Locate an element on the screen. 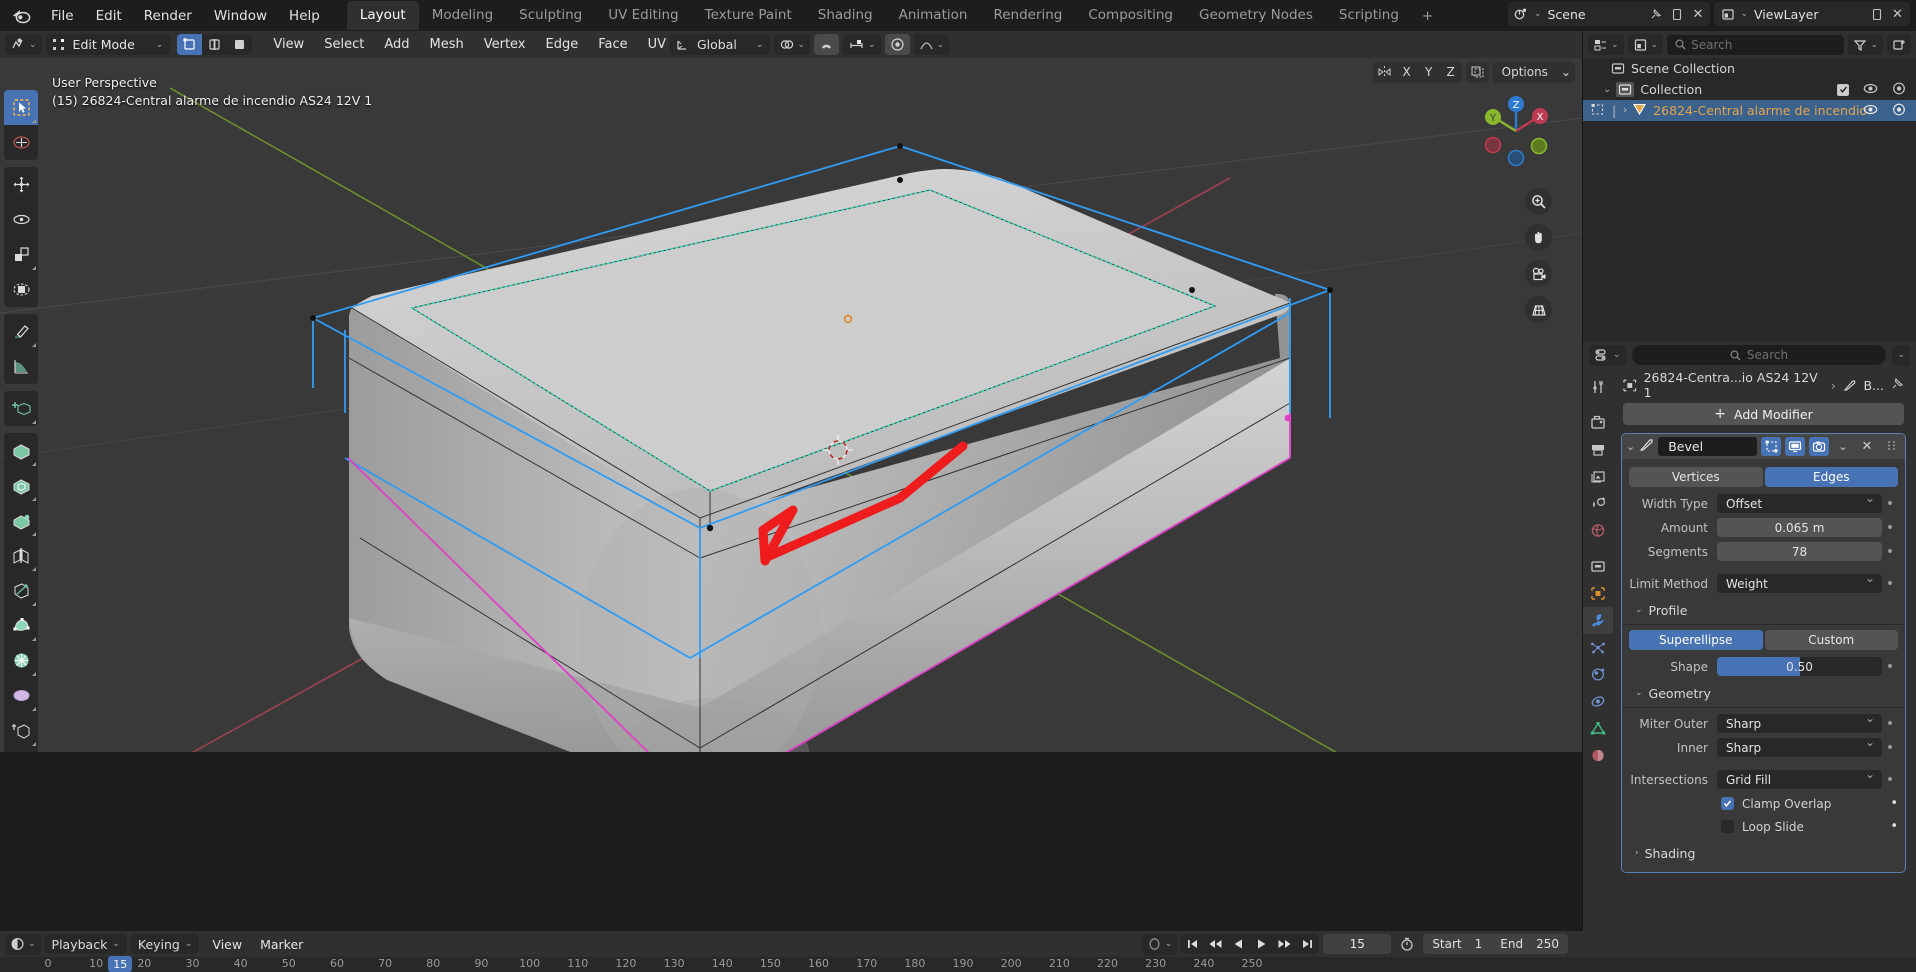 This screenshot has width=1916, height=972. expand-collection-icon: ⌄ is located at coordinates (1607, 89).